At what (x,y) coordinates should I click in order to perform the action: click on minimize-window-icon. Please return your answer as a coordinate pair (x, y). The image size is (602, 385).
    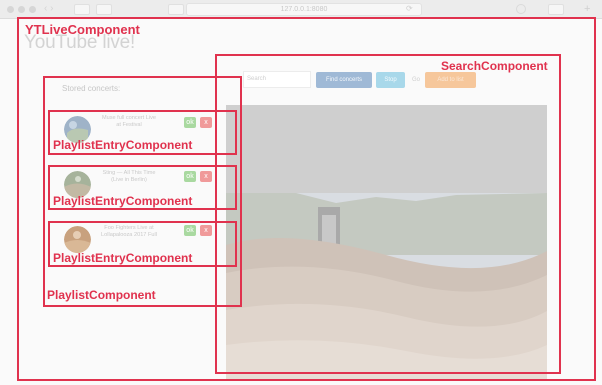
    Looking at the image, I should click on (21, 9).